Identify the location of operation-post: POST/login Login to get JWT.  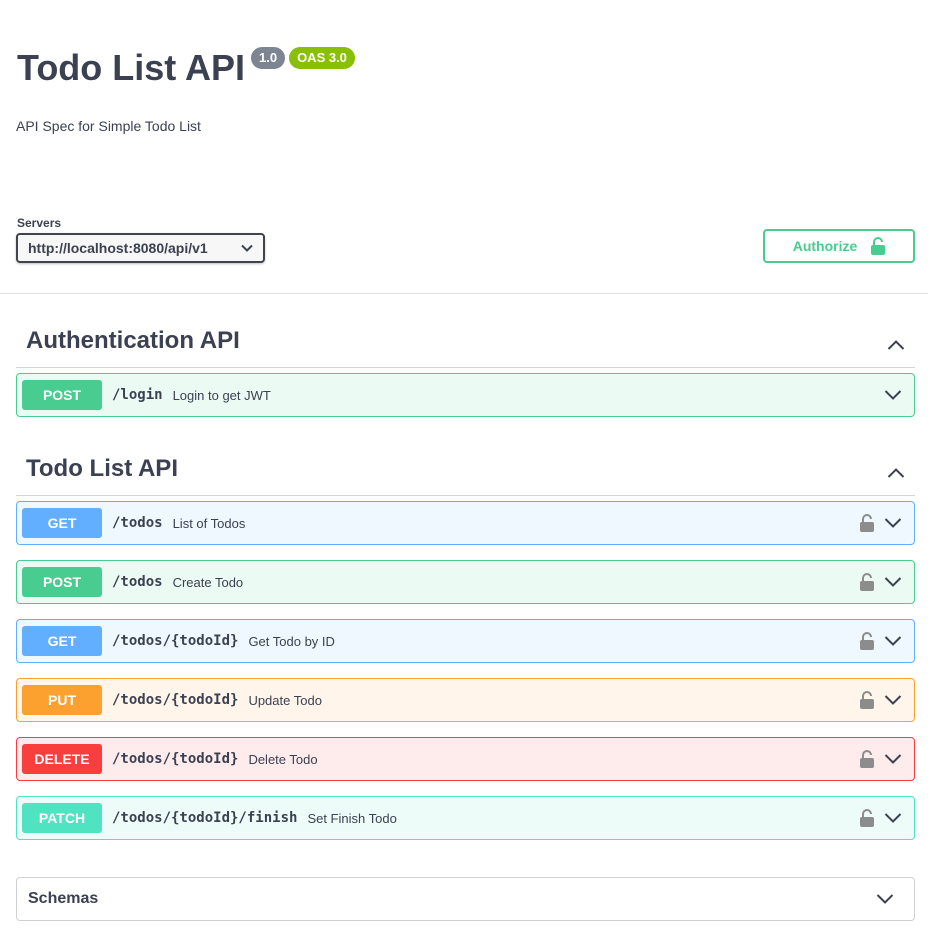
(465, 395).